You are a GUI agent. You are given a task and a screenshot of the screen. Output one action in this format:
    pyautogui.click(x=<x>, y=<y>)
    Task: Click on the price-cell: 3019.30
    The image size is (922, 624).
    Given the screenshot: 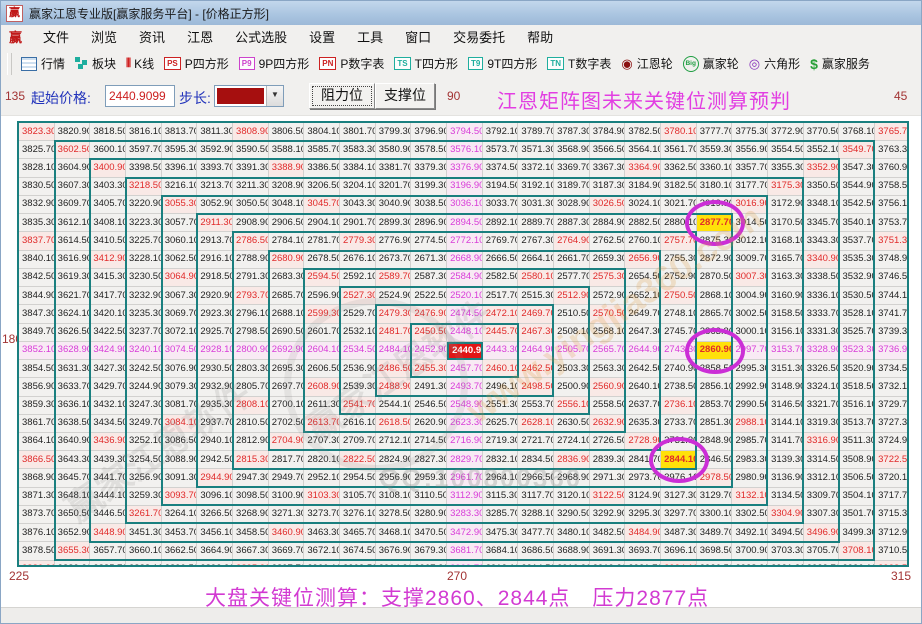 What is the action you would take?
    pyautogui.click(x=714, y=205)
    